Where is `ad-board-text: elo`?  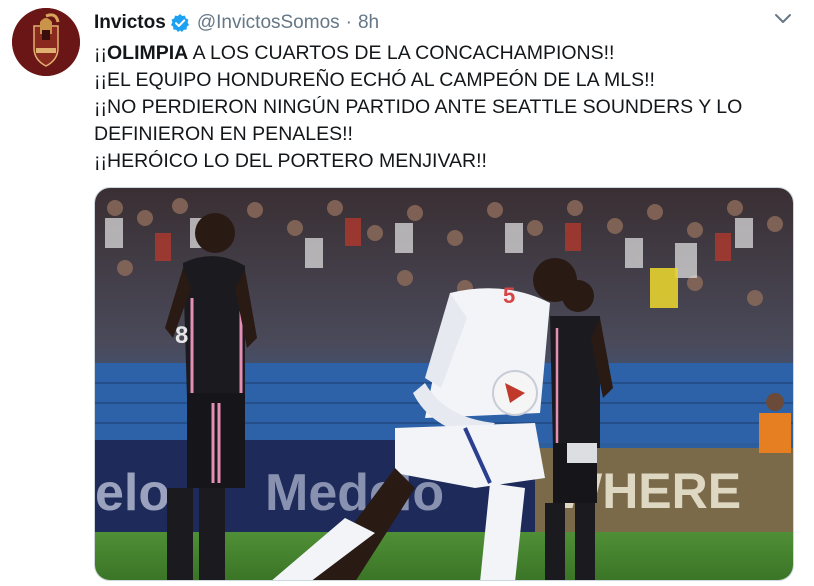 ad-board-text: elo is located at coordinates (132, 493).